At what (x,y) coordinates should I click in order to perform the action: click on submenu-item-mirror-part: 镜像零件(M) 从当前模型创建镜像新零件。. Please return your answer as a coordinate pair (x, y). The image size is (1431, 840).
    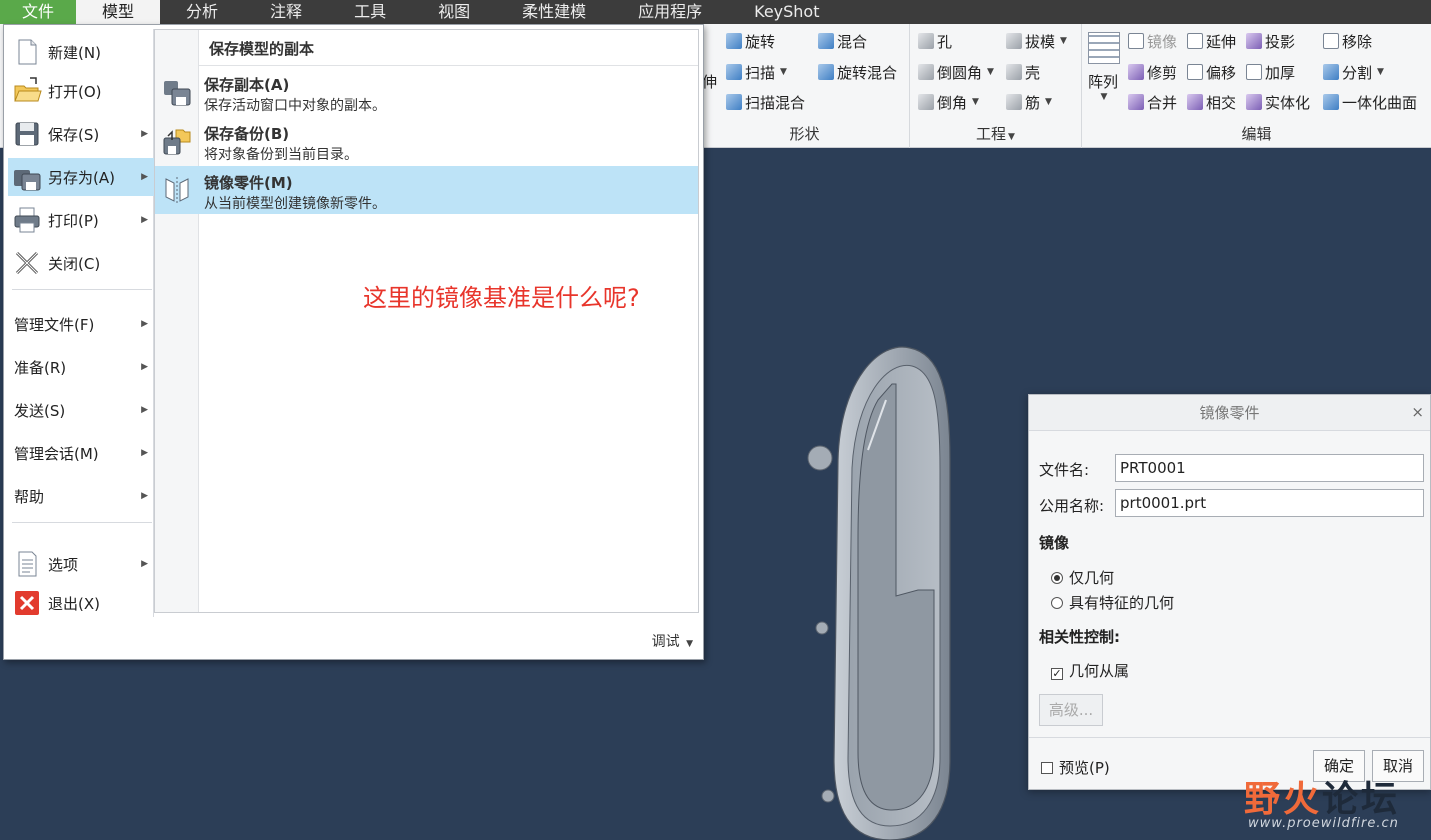
    Looking at the image, I should click on (426, 190).